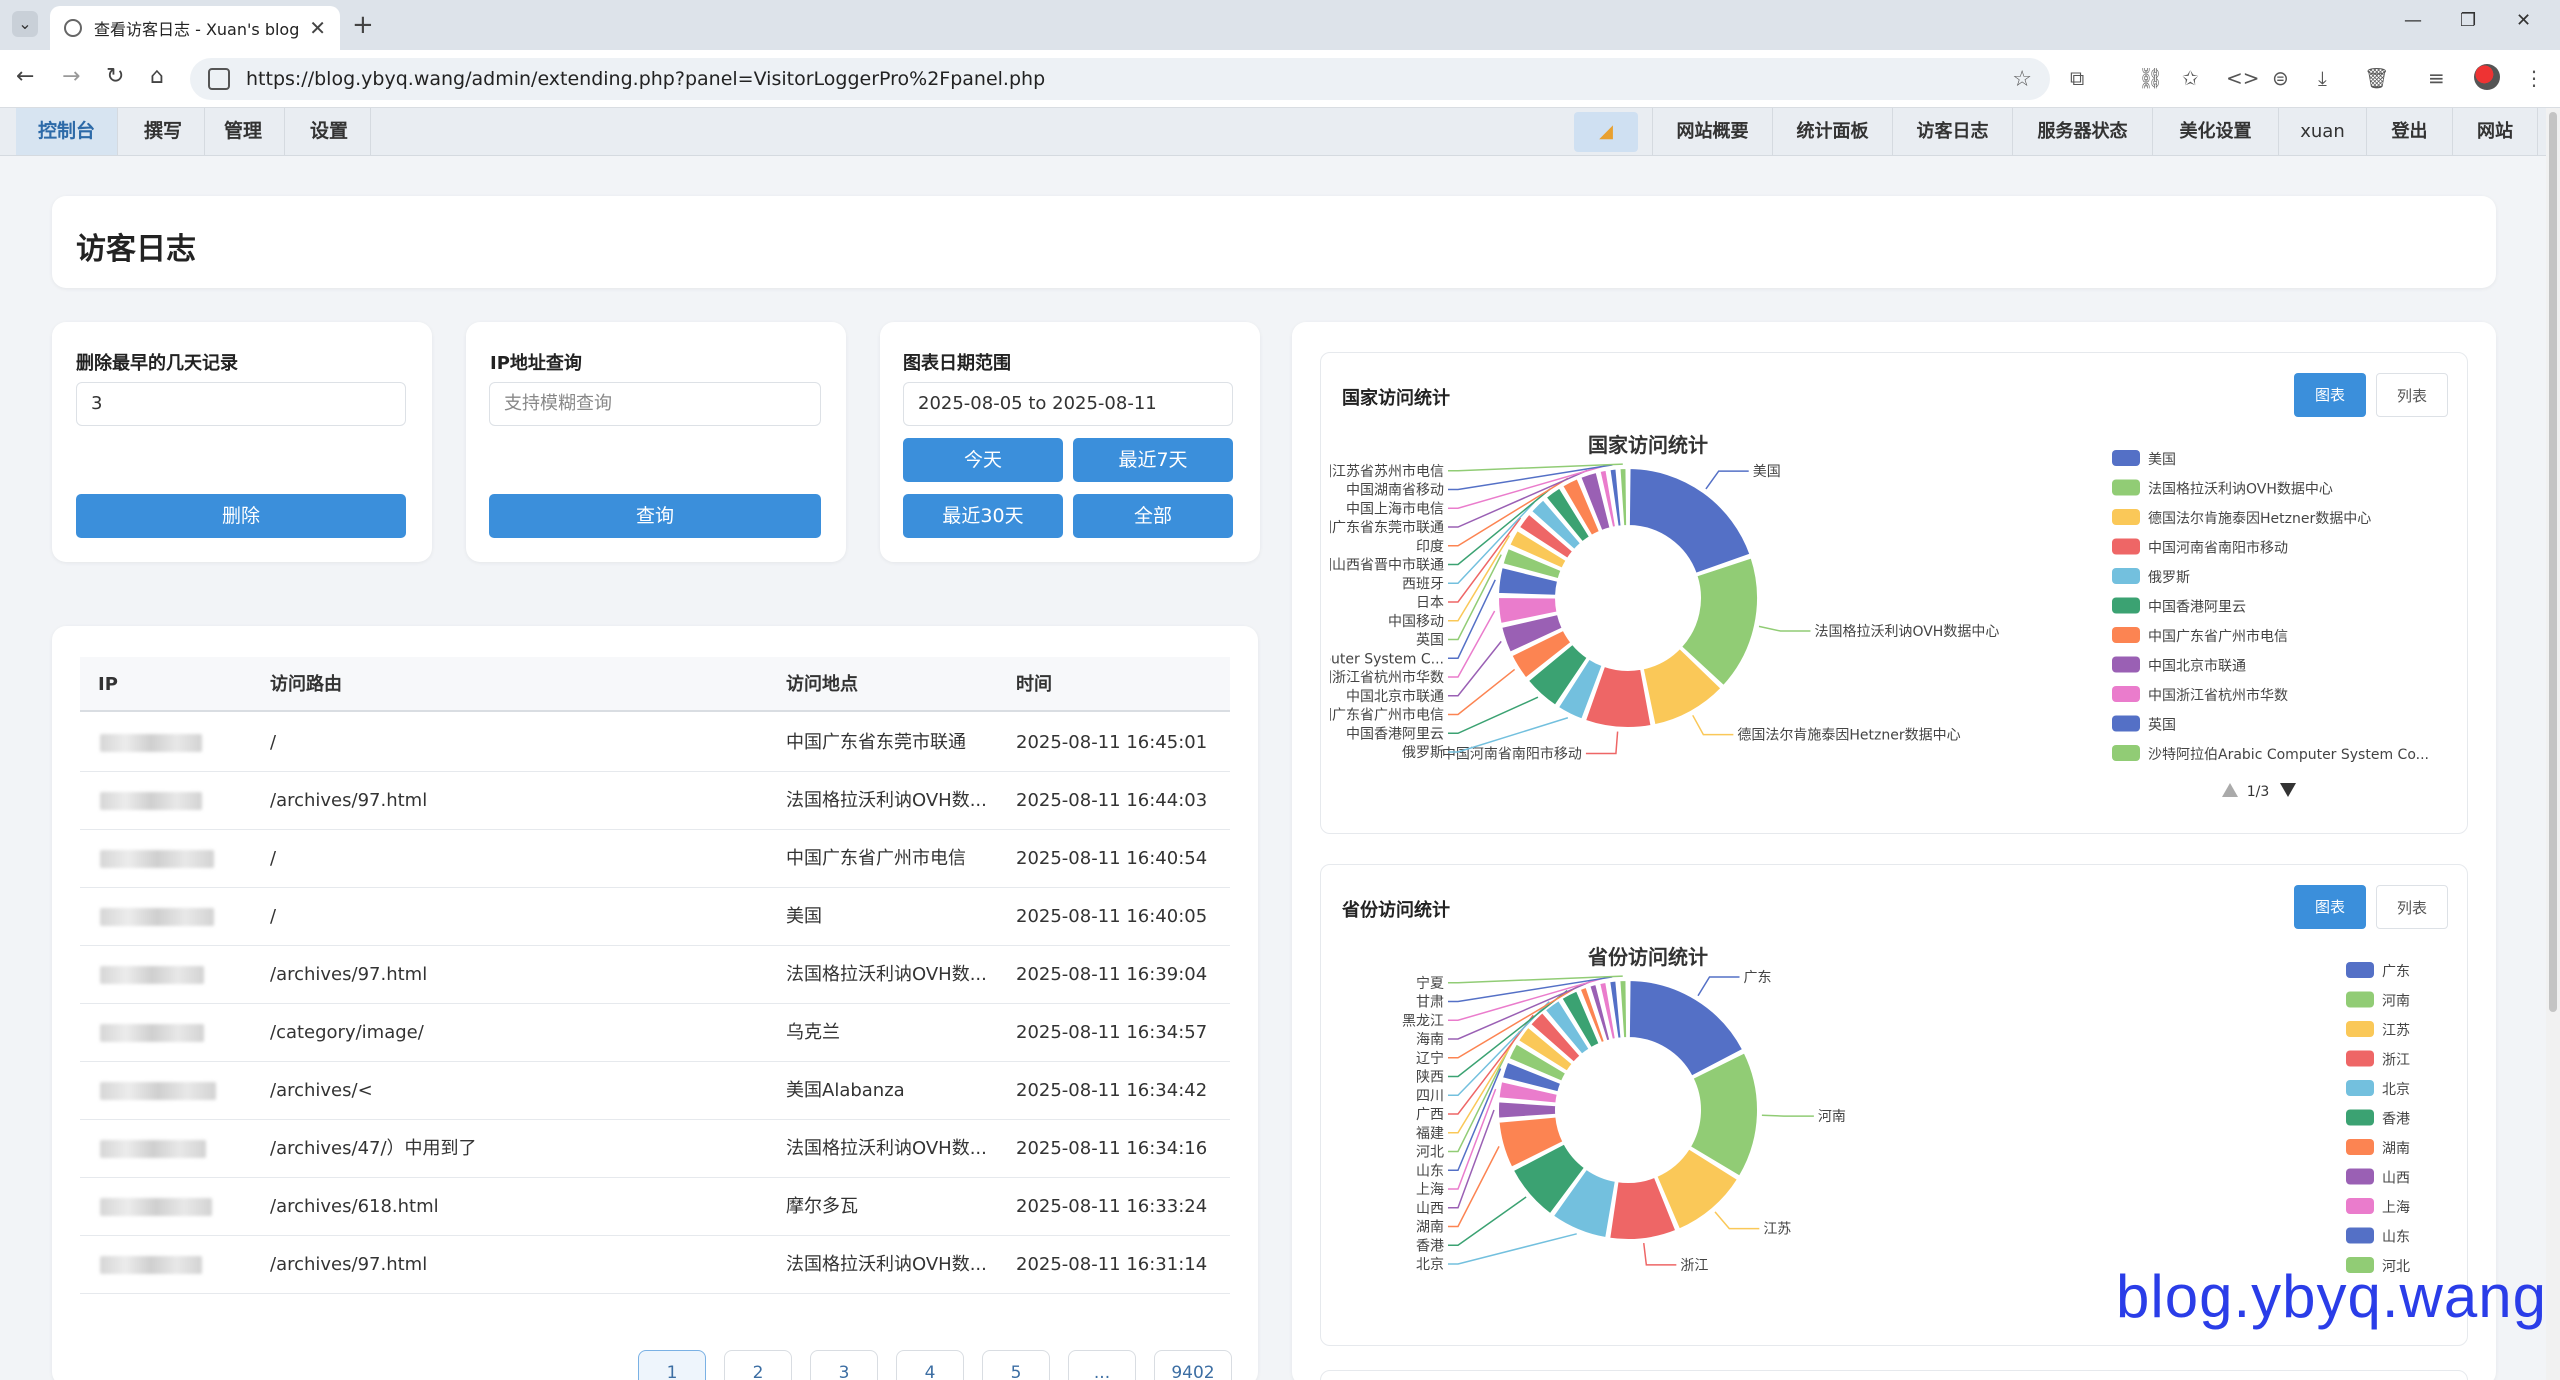  Describe the element at coordinates (25, 24) in the screenshot. I see `tab-search-chevron-icon: ⌄` at that location.